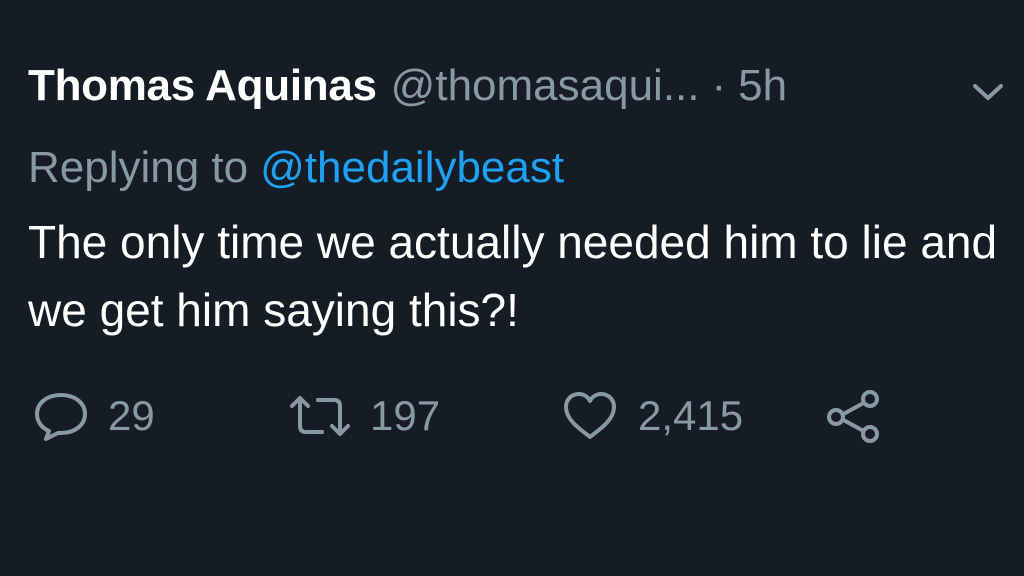 This screenshot has height=576, width=1024. I want to click on heart-icon, so click(590, 415).